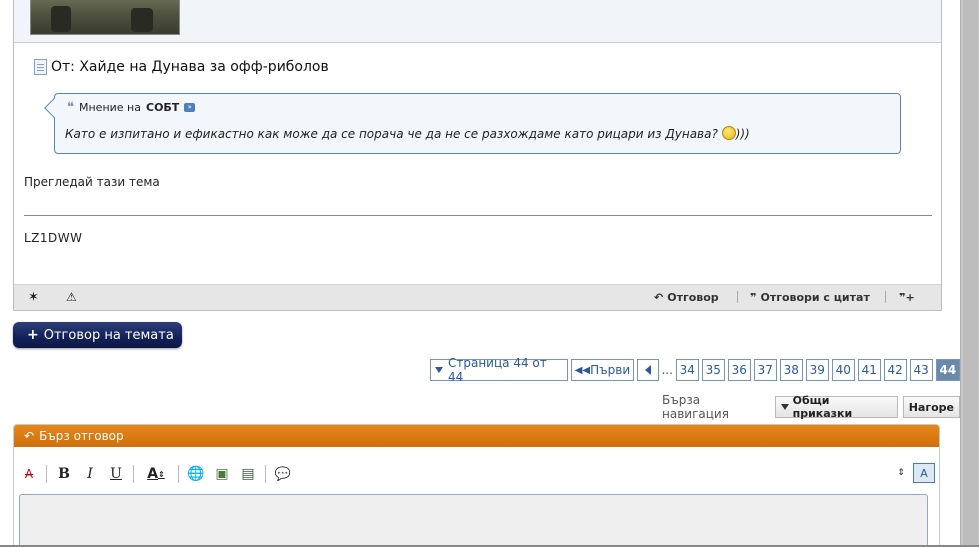 The height and width of the screenshot is (547, 979). Describe the element at coordinates (70, 107) in the screenshot. I see `quote-icon: ❝` at that location.